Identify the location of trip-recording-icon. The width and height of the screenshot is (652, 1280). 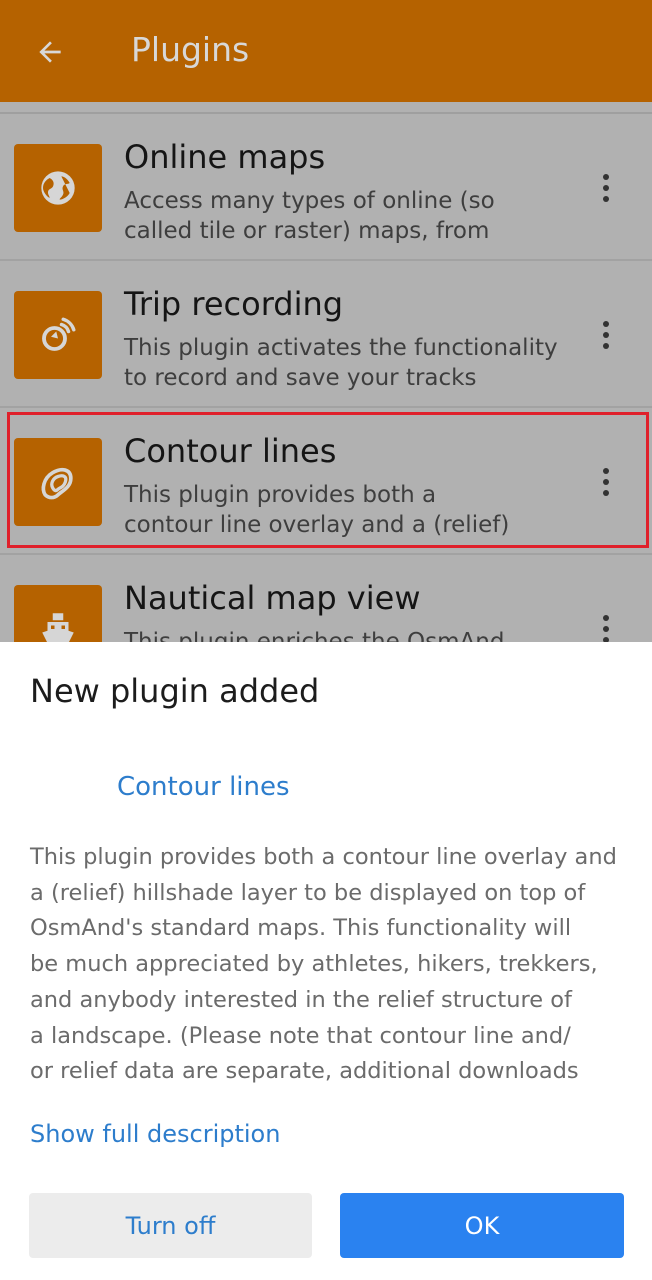
(59, 334).